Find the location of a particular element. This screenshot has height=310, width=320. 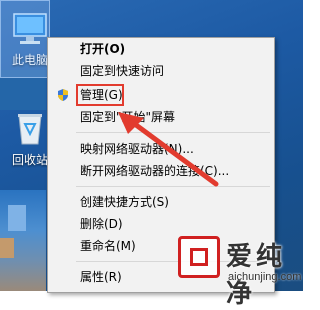

watermark-url: aichunjing.com is located at coordinates (265, 277).